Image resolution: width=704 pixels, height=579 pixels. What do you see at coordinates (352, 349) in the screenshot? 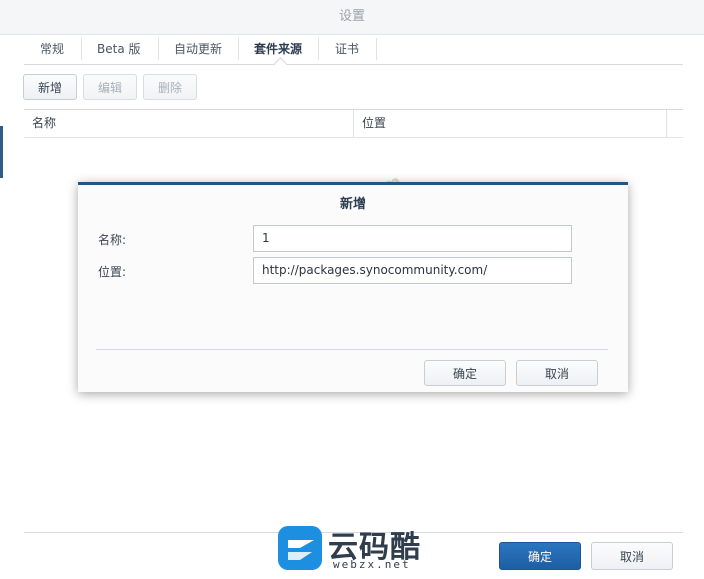
I see `dialog-divider` at bounding box center [352, 349].